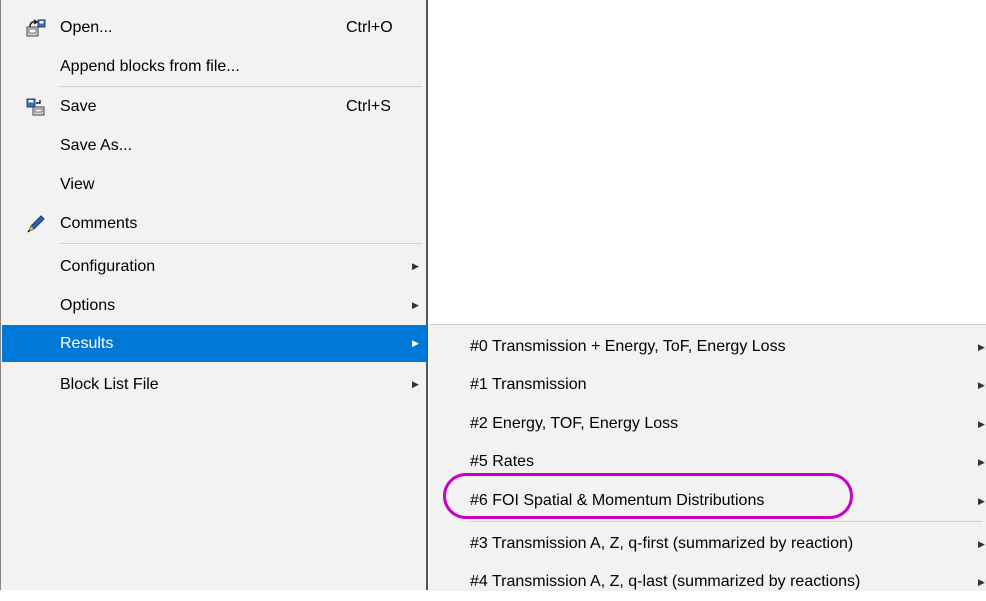  I want to click on menu-item-label: Options, so click(88, 305).